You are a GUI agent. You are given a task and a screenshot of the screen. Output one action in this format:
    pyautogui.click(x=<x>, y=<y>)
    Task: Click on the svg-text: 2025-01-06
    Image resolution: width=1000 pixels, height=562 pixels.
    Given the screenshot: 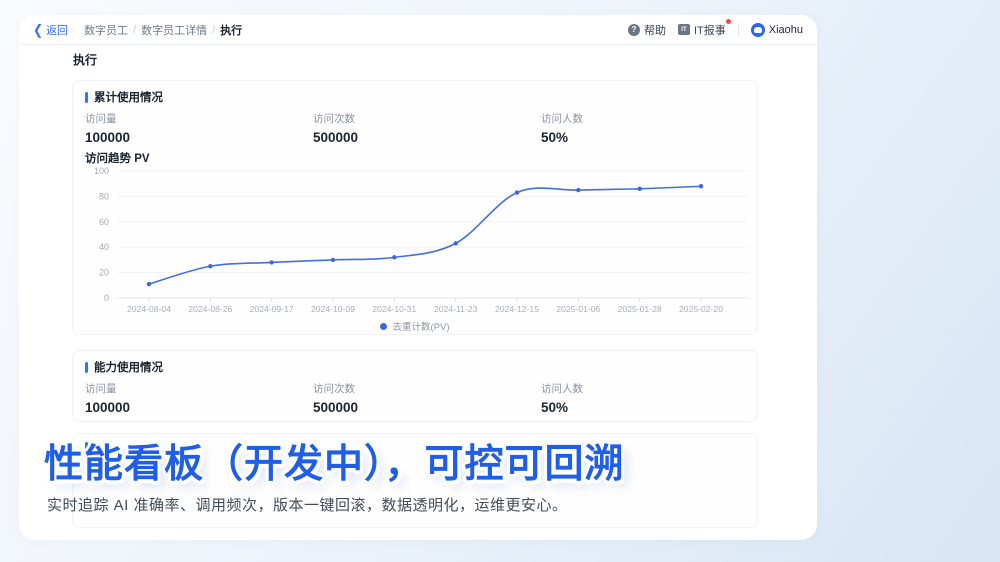 What is the action you would take?
    pyautogui.click(x=578, y=309)
    